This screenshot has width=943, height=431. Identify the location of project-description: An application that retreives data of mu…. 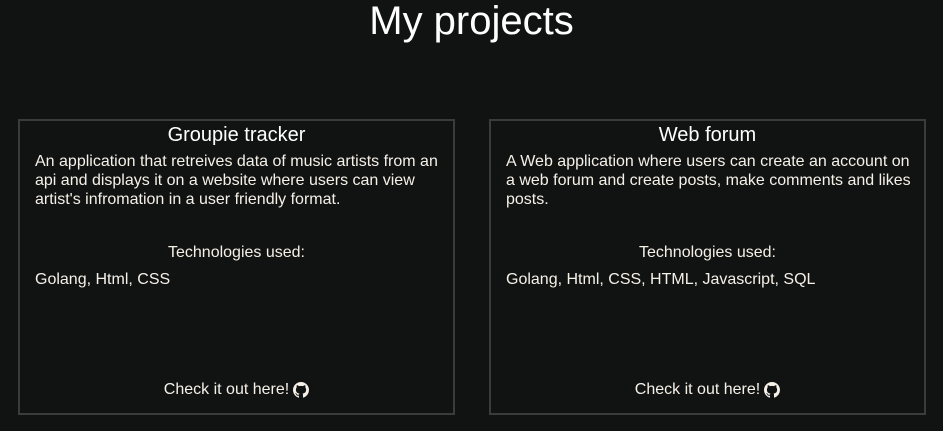
(236, 180).